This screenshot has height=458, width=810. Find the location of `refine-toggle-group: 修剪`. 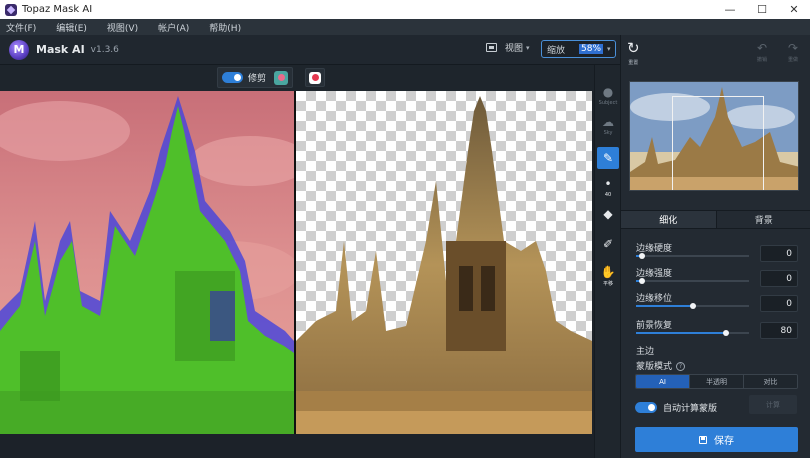

refine-toggle-group: 修剪 is located at coordinates (255, 77).